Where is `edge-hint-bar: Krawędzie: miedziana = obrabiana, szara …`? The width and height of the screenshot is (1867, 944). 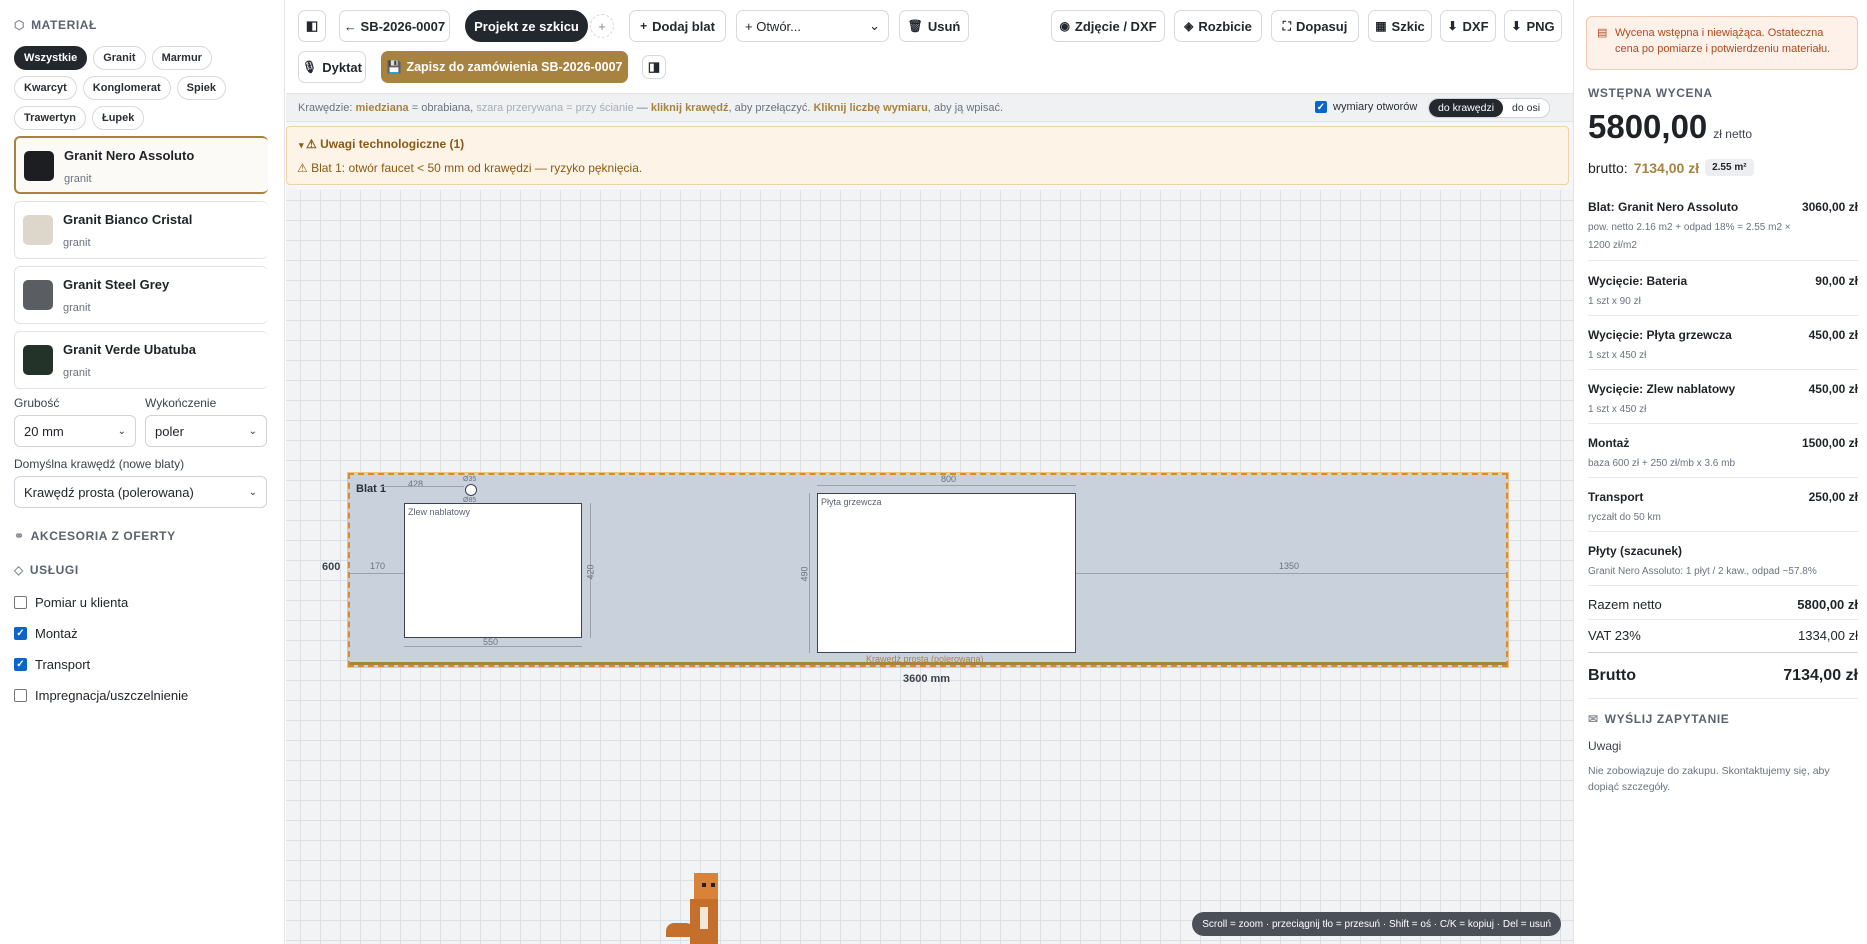
edge-hint-bar: Krawędzie: miedziana = obrabiana, szara … is located at coordinates (929, 108).